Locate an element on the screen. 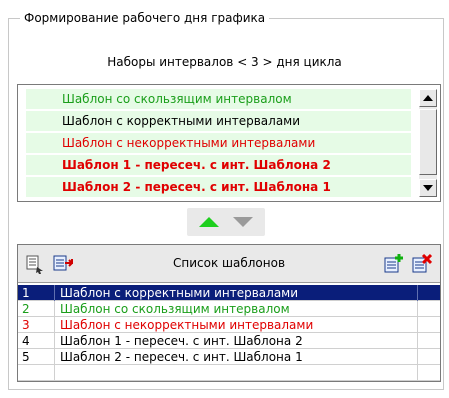 This screenshot has height=398, width=449. list-item: Шаблон со скользящим интервалом is located at coordinates (218, 99).